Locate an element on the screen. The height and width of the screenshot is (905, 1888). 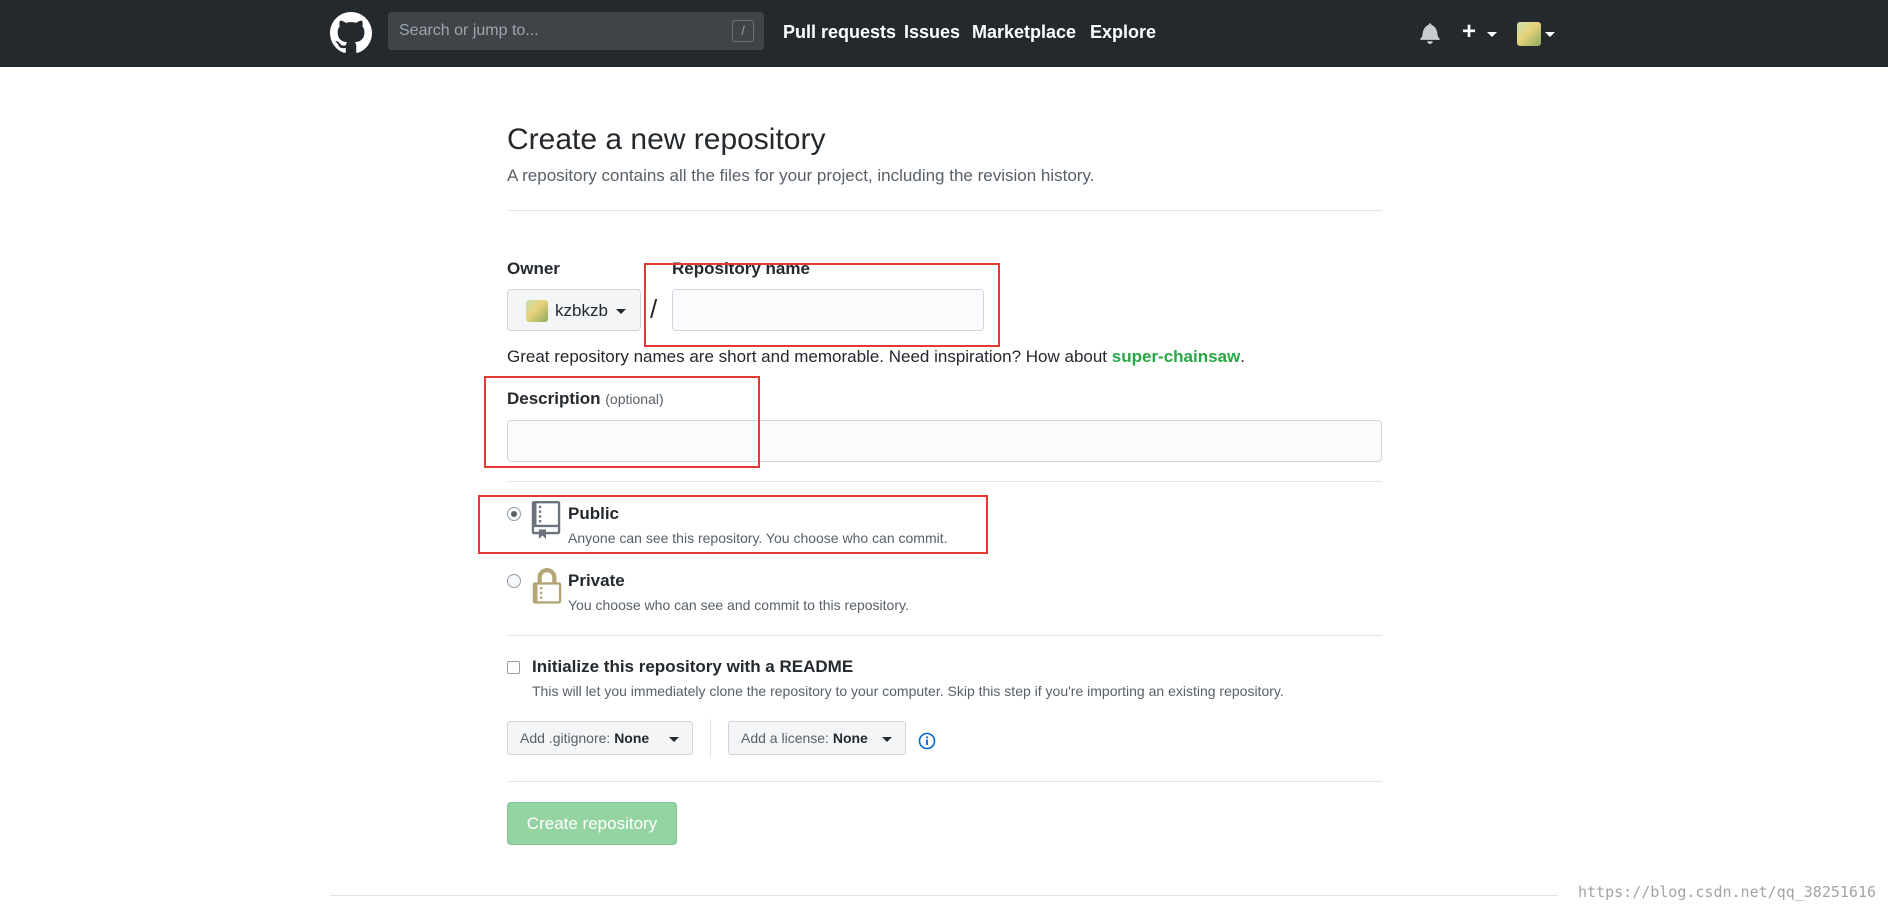
owner-select: kzbkzb is located at coordinates (574, 310).